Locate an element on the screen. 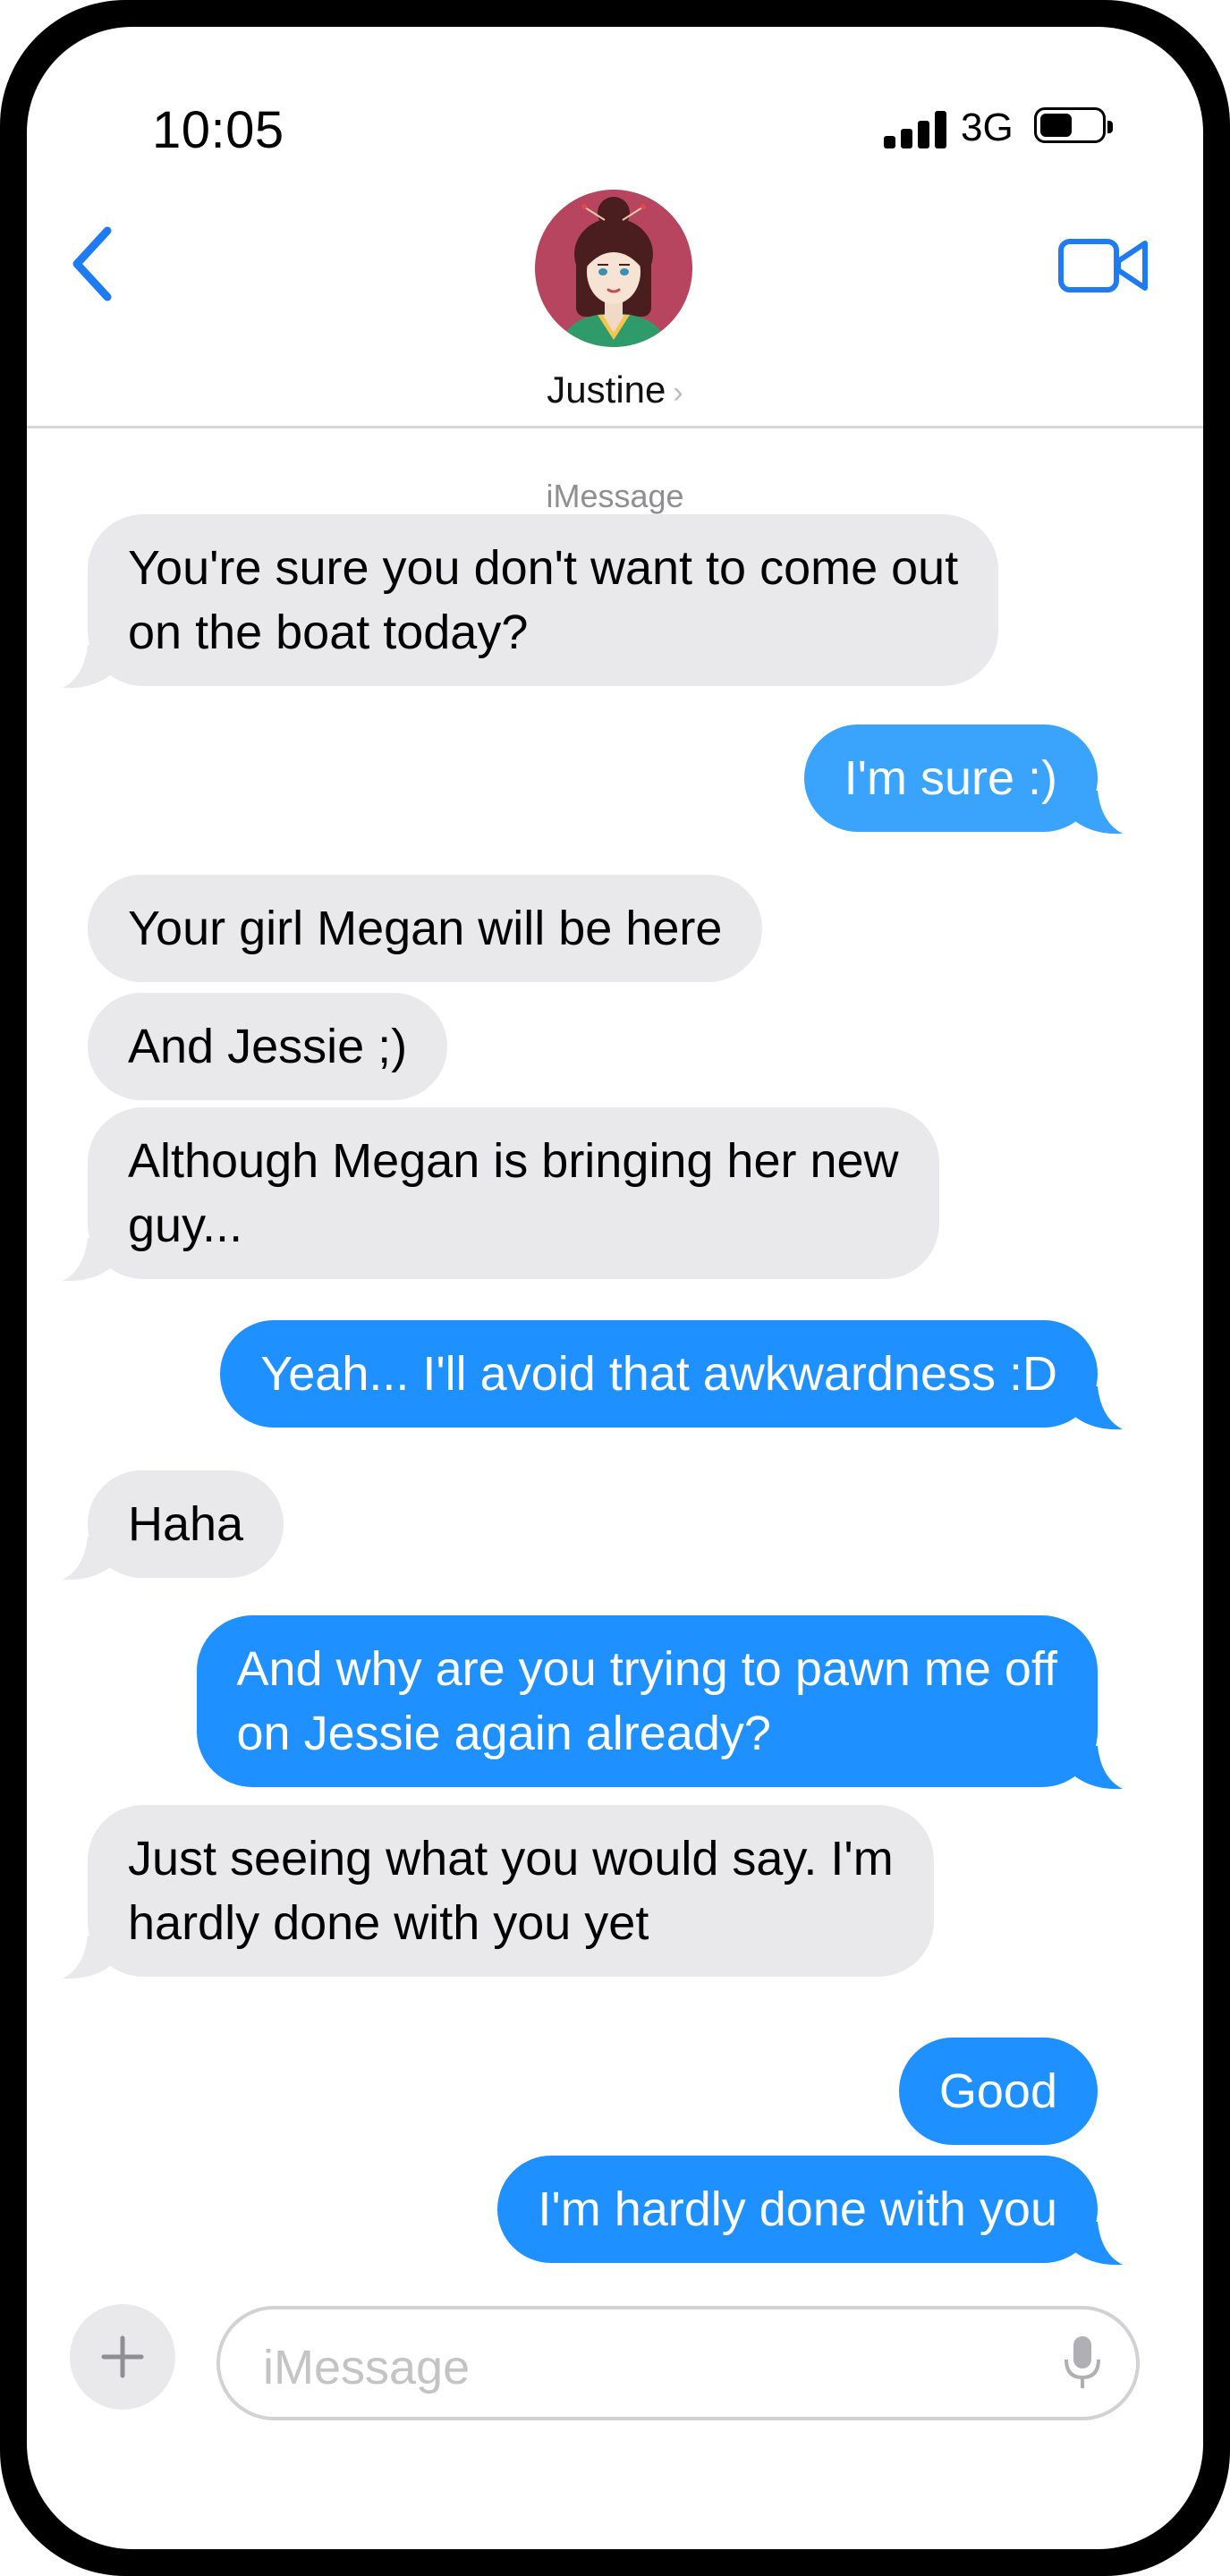 This screenshot has width=1230, height=2576. incoming-message-bubble: And Jessie ;) is located at coordinates (268, 1046).